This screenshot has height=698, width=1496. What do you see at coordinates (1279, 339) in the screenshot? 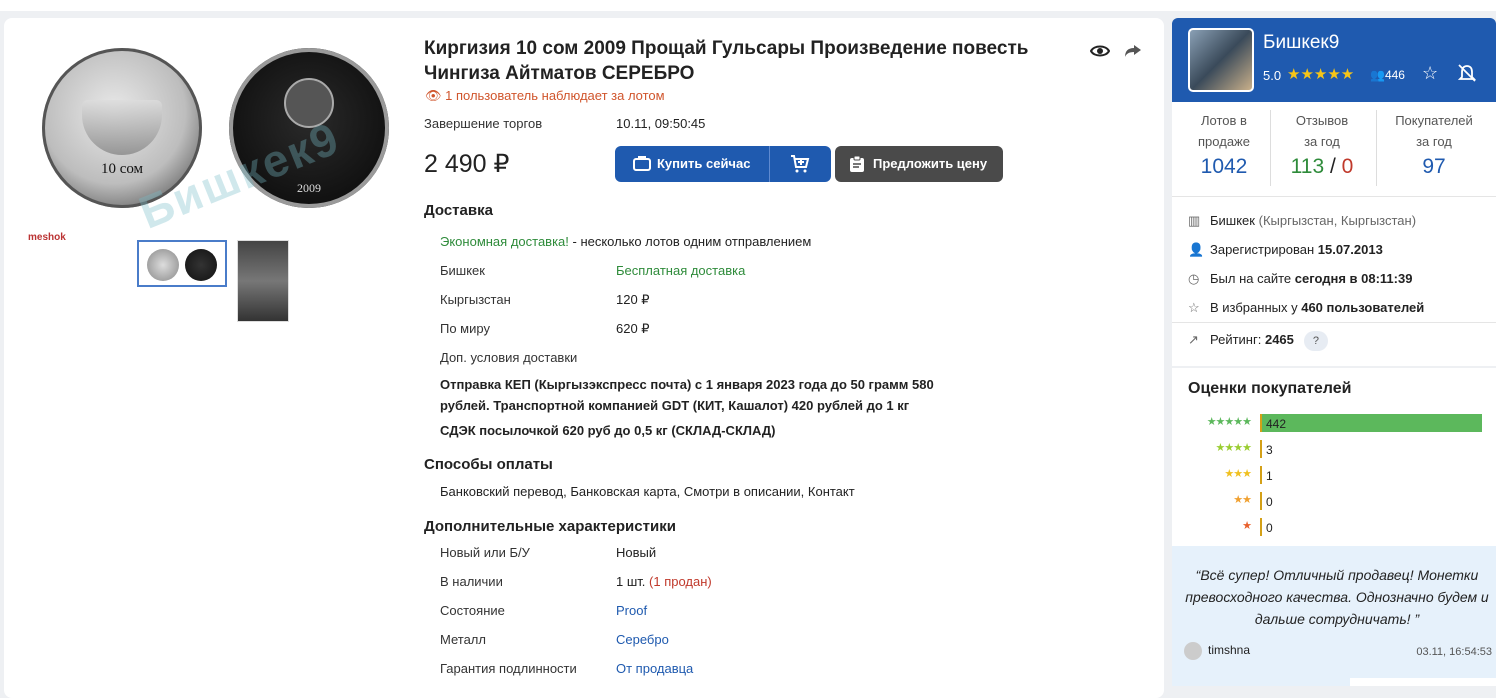
I see `rating-value: 2465` at bounding box center [1279, 339].